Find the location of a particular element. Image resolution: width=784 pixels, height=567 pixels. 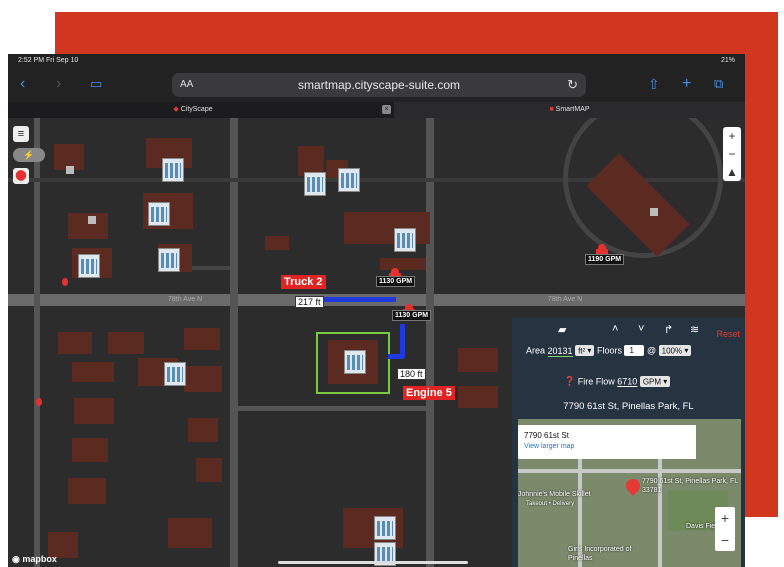

minimap-place-label: 7790 61st St, Pinellas Park, FL 33781 is located at coordinates (690, 486).